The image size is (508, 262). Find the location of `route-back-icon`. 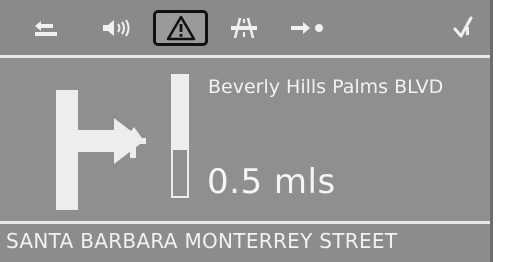

route-back-icon is located at coordinates (46, 28).